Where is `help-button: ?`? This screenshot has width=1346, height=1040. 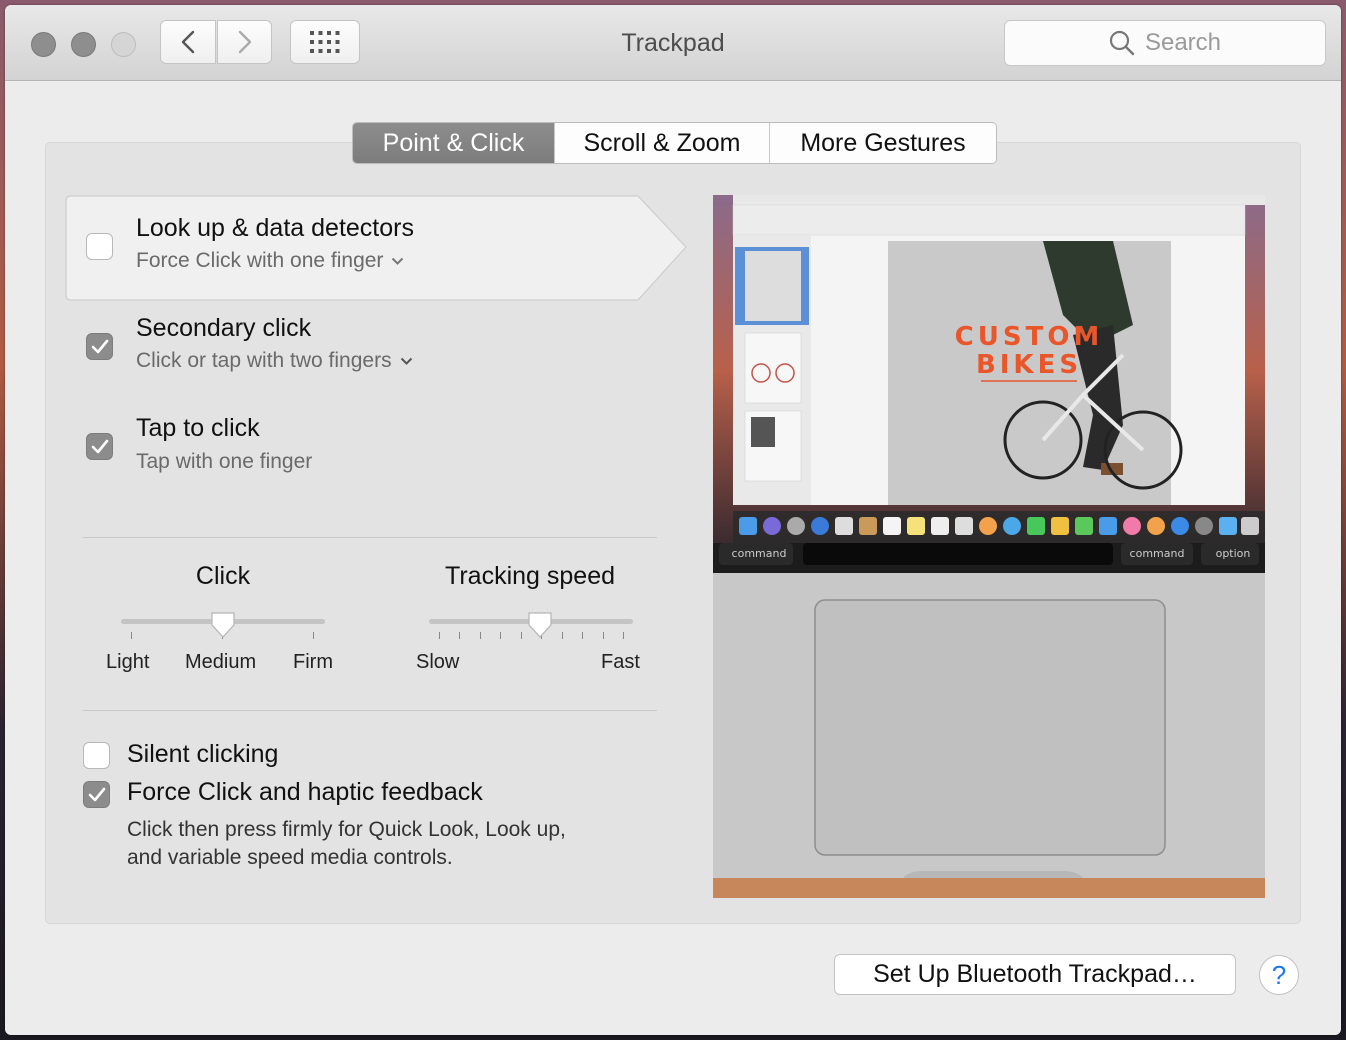 help-button: ? is located at coordinates (1279, 975).